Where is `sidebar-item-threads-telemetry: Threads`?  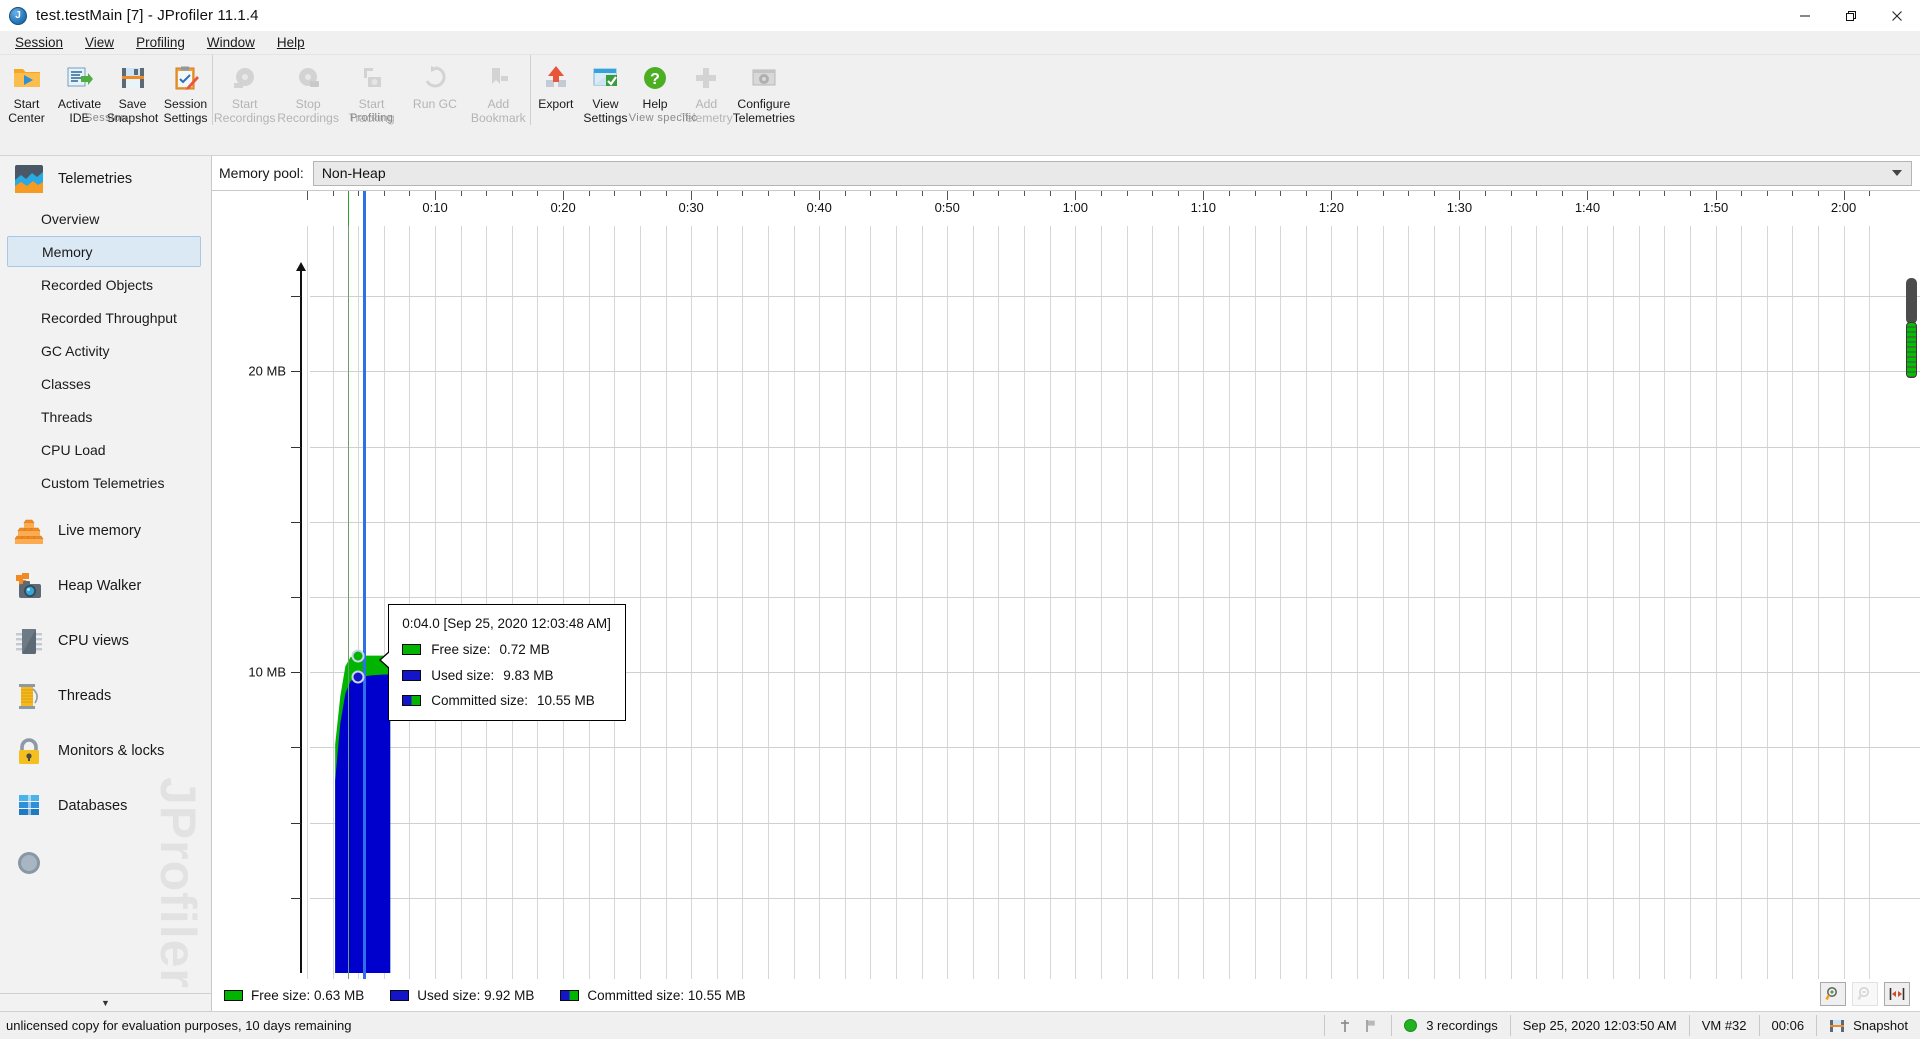 sidebar-item-threads-telemetry: Threads is located at coordinates (104, 416).